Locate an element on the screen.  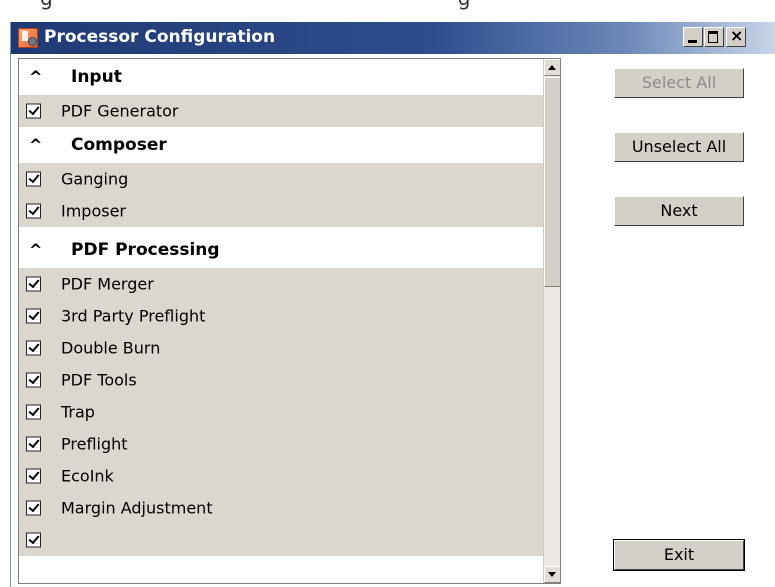
item-label: Margin Adjustment is located at coordinates (137, 508).